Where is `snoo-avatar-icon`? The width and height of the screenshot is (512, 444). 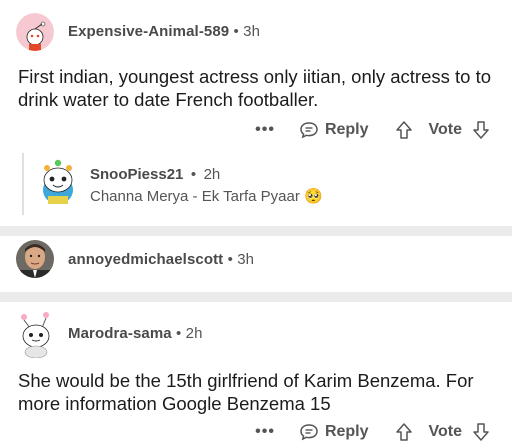 snoo-avatar-icon is located at coordinates (35, 32).